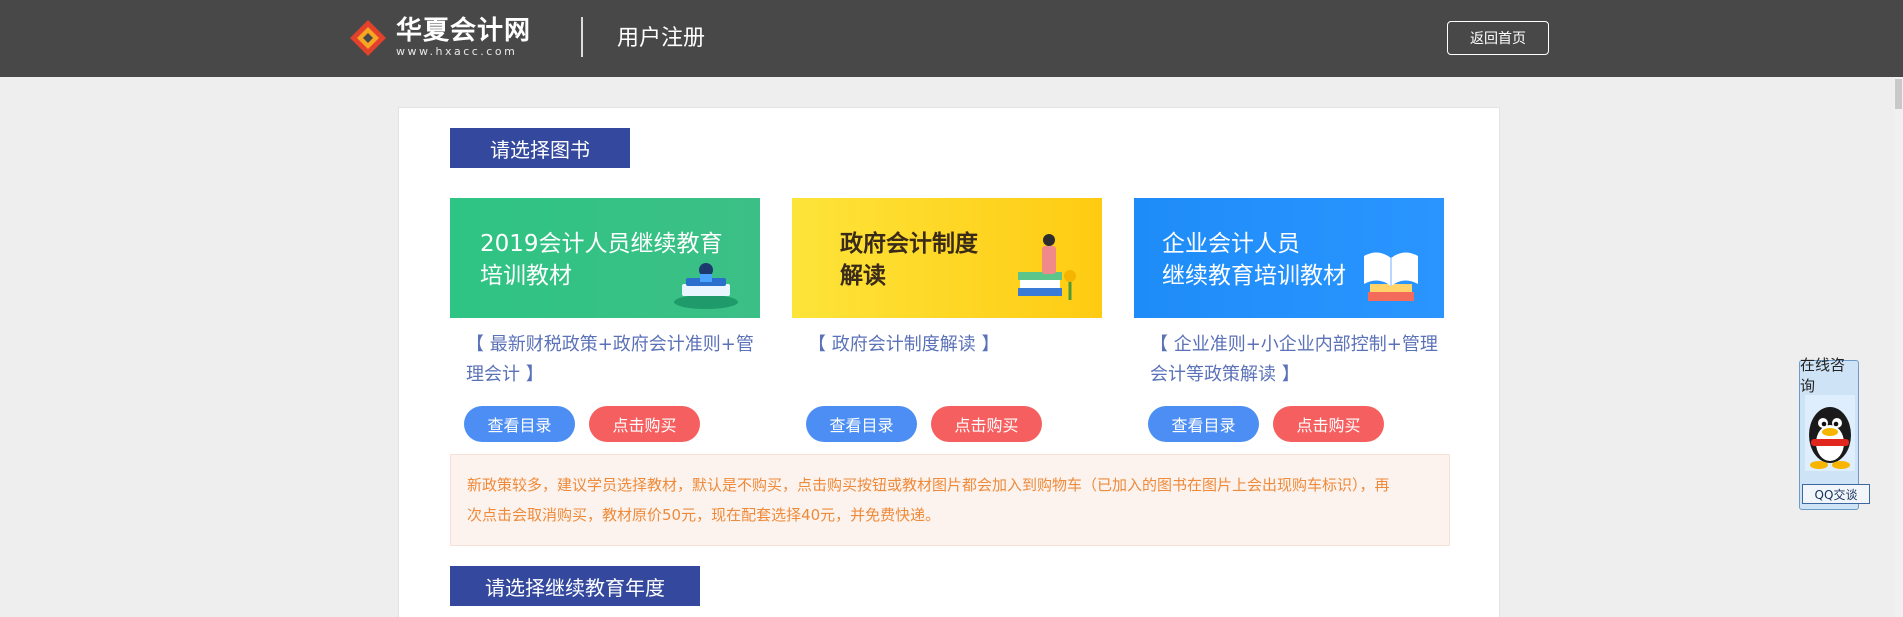 The image size is (1903, 617). What do you see at coordinates (1391, 276) in the screenshot?
I see `open-book-illustration-icon` at bounding box center [1391, 276].